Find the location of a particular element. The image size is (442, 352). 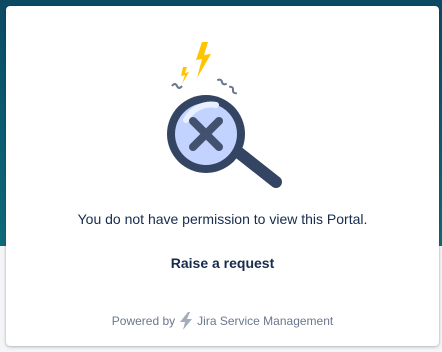

raise-request-container: Raise a request is located at coordinates (222, 264).